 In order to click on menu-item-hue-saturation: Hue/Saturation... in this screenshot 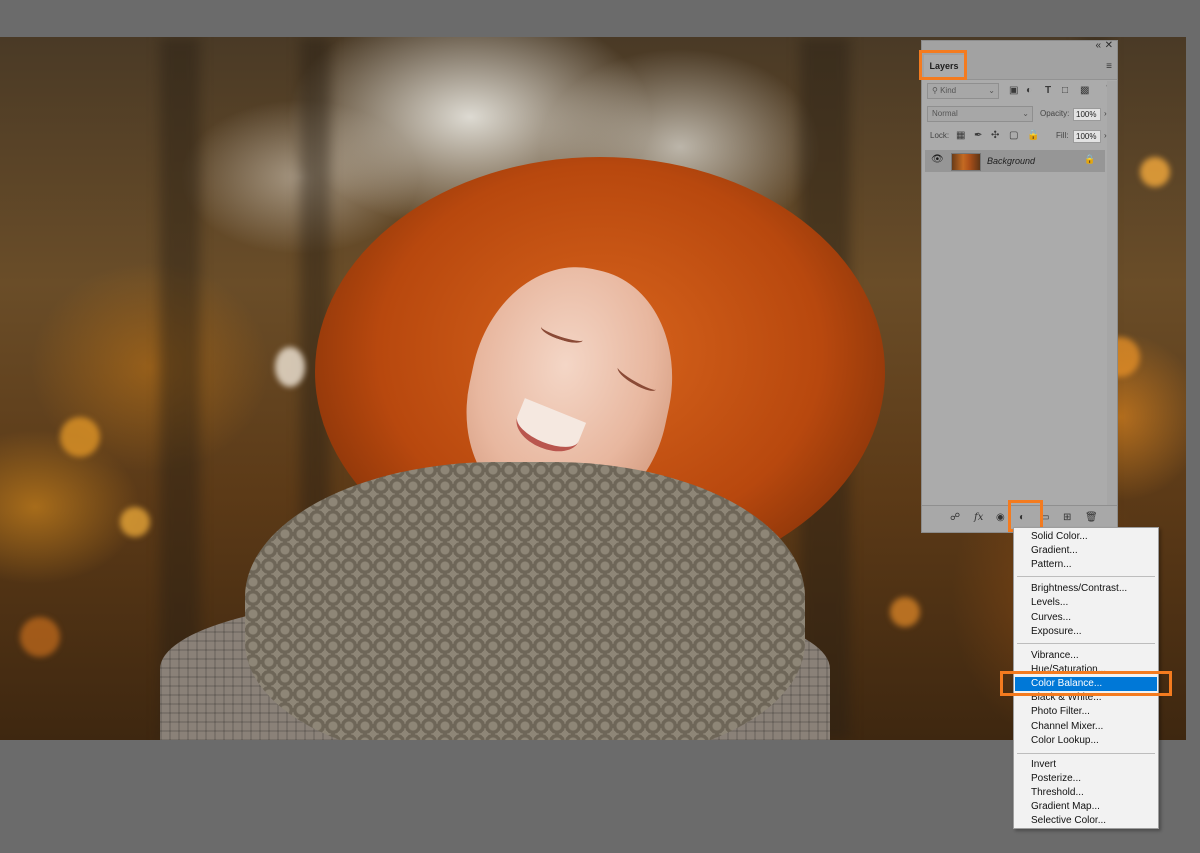, I will do `click(1086, 670)`.